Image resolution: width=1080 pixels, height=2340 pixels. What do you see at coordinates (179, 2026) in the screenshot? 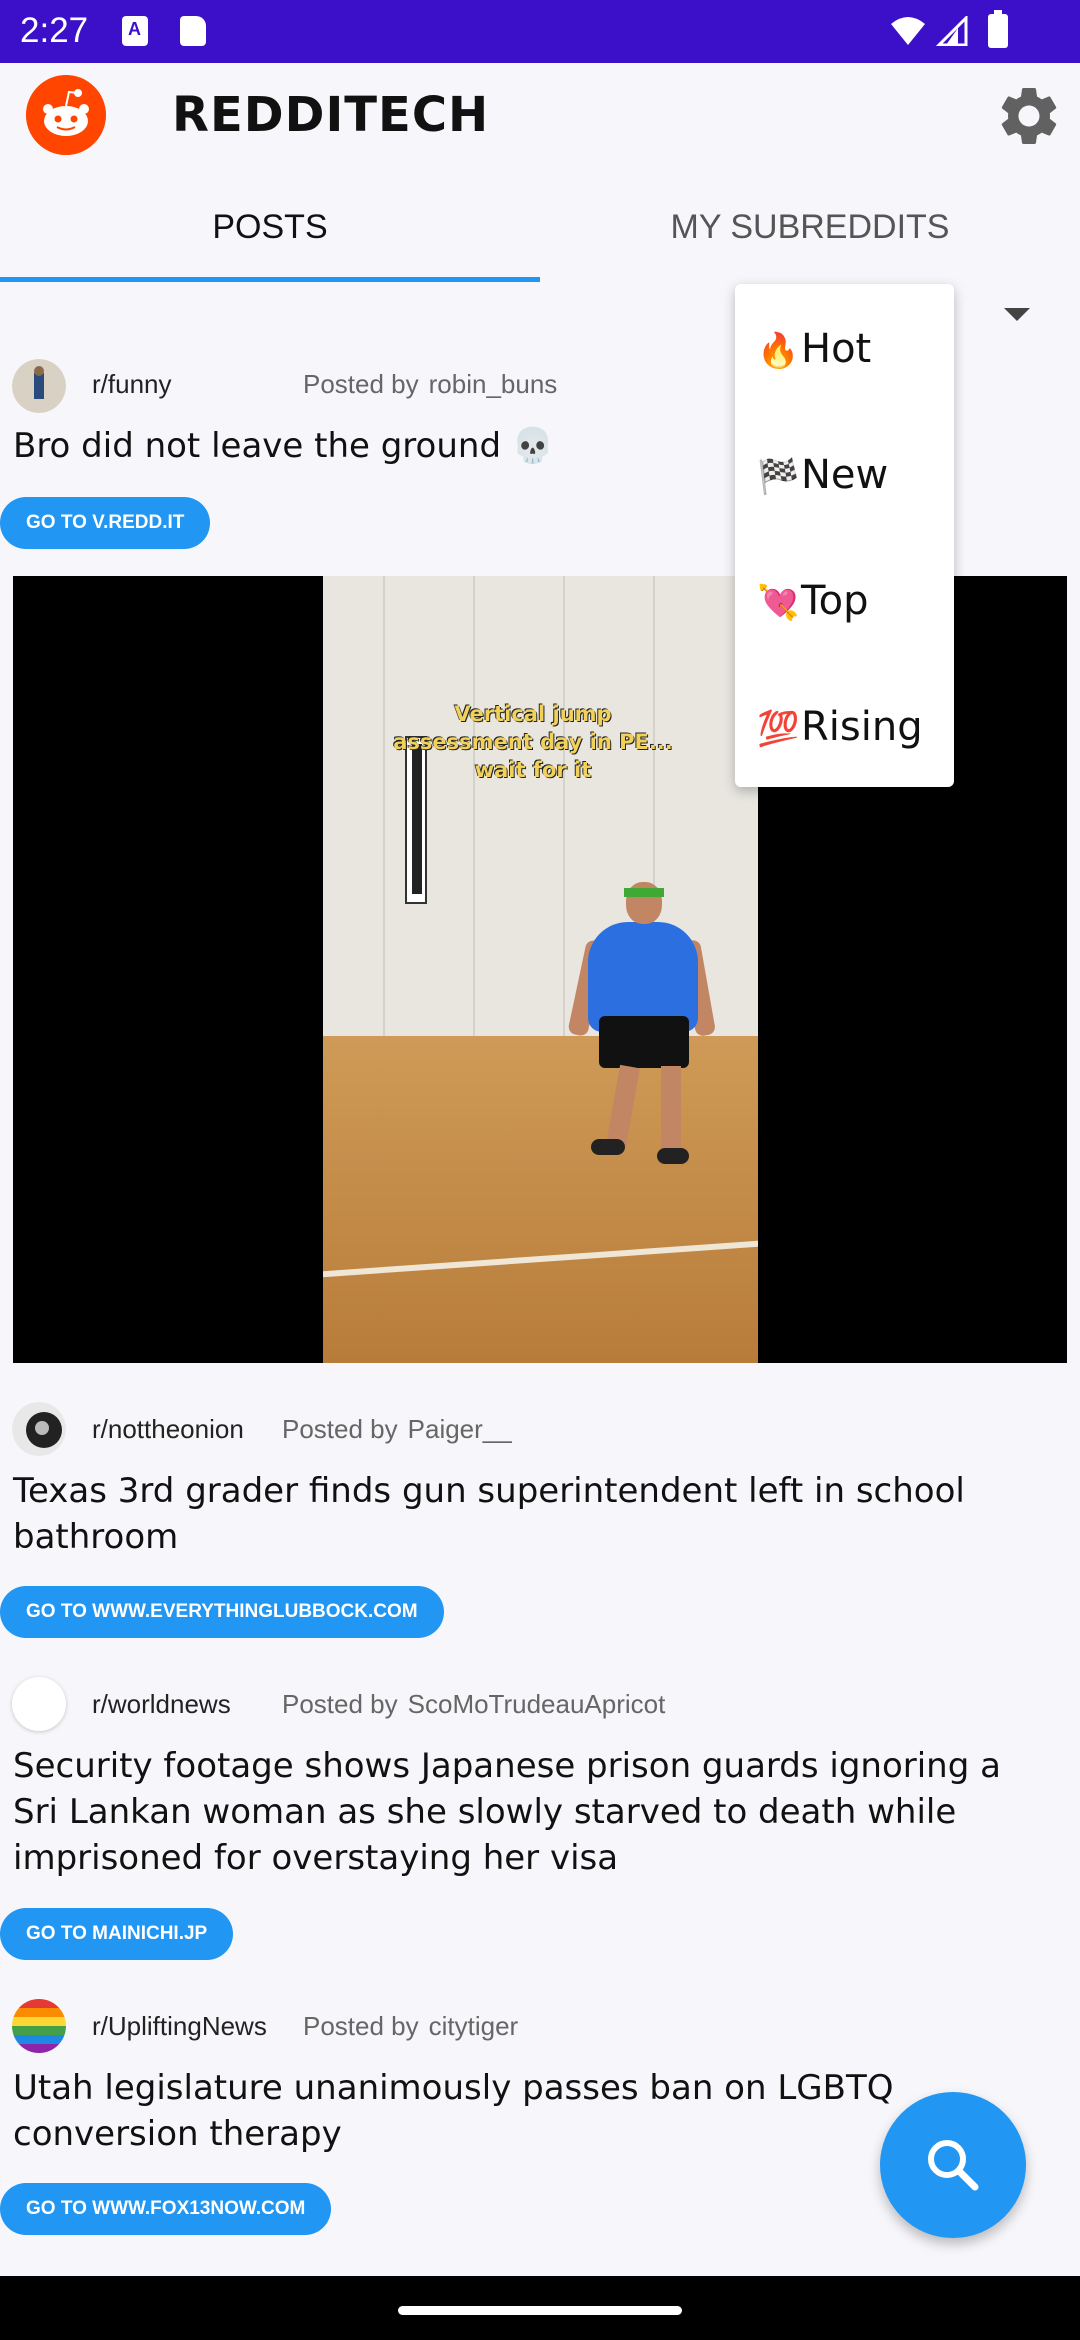
I see `subreddit-name: r/UpliftingNews` at bounding box center [179, 2026].